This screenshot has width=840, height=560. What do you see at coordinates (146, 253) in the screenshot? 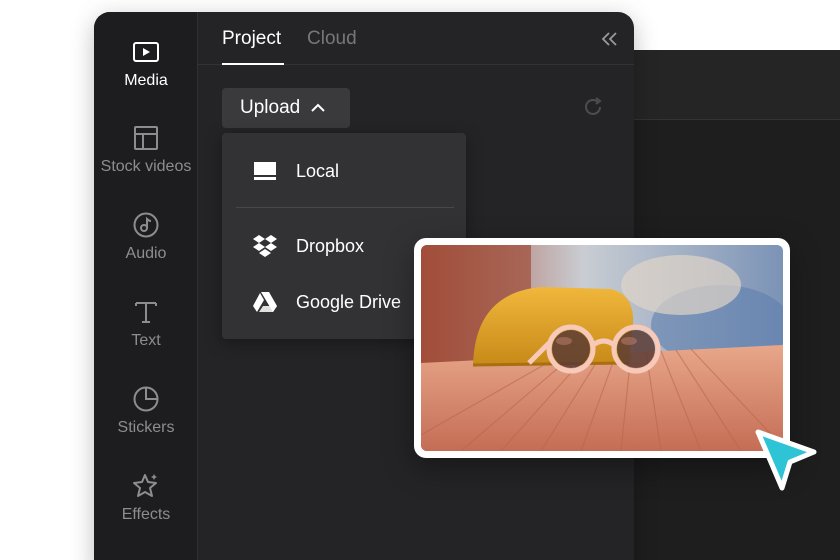
I see `sidebar-item-label: Audio` at bounding box center [146, 253].